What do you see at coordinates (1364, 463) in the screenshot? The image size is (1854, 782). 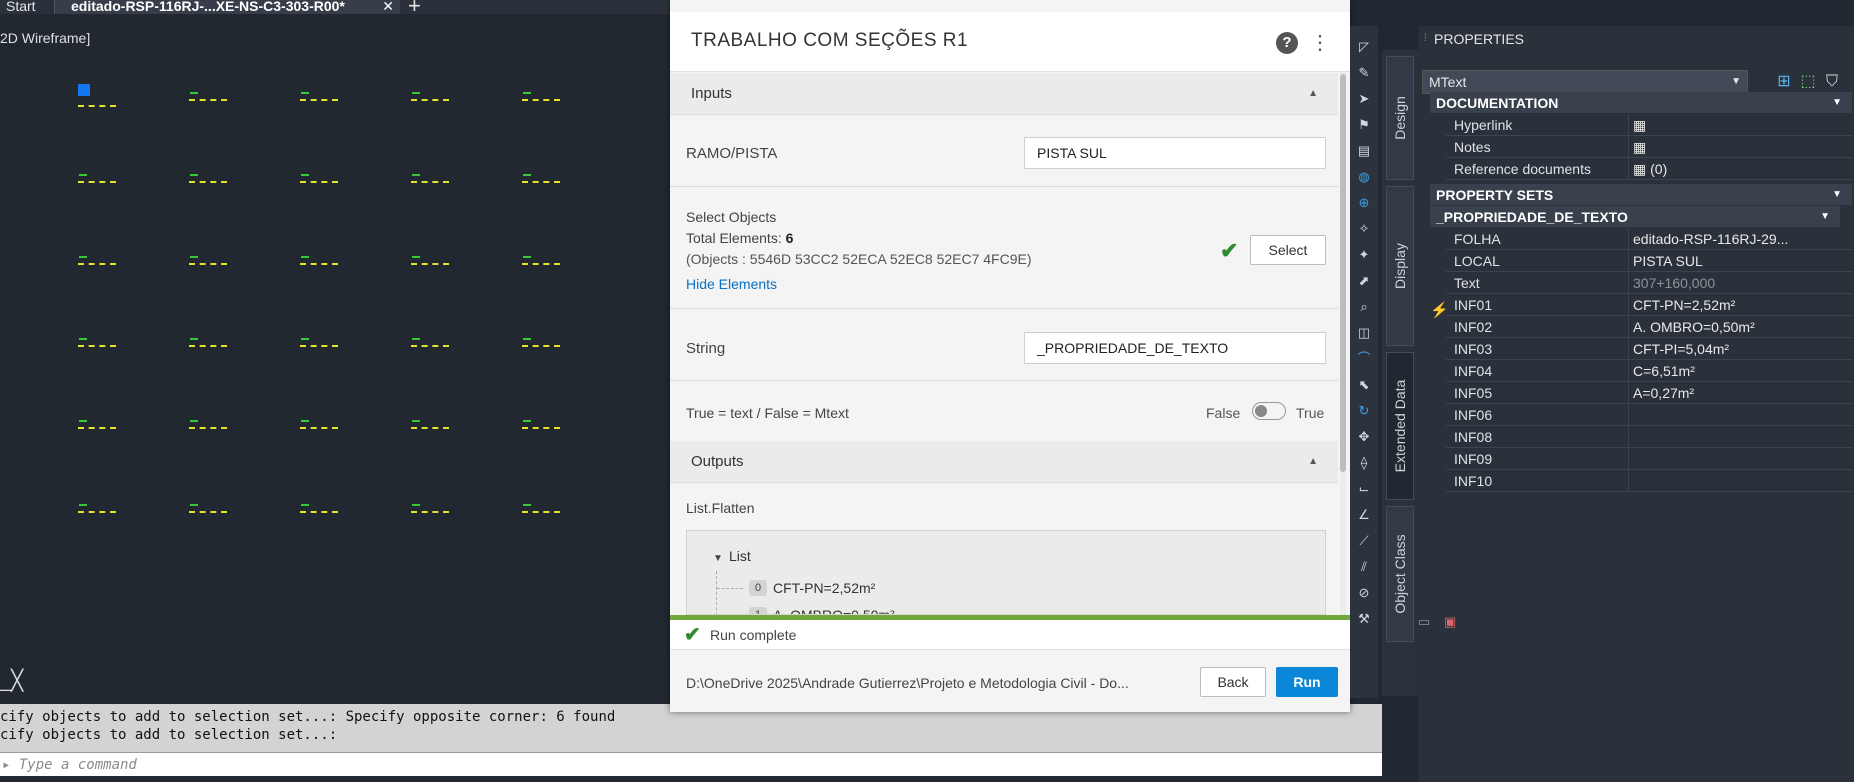 I see `measure-icon: ⟠` at bounding box center [1364, 463].